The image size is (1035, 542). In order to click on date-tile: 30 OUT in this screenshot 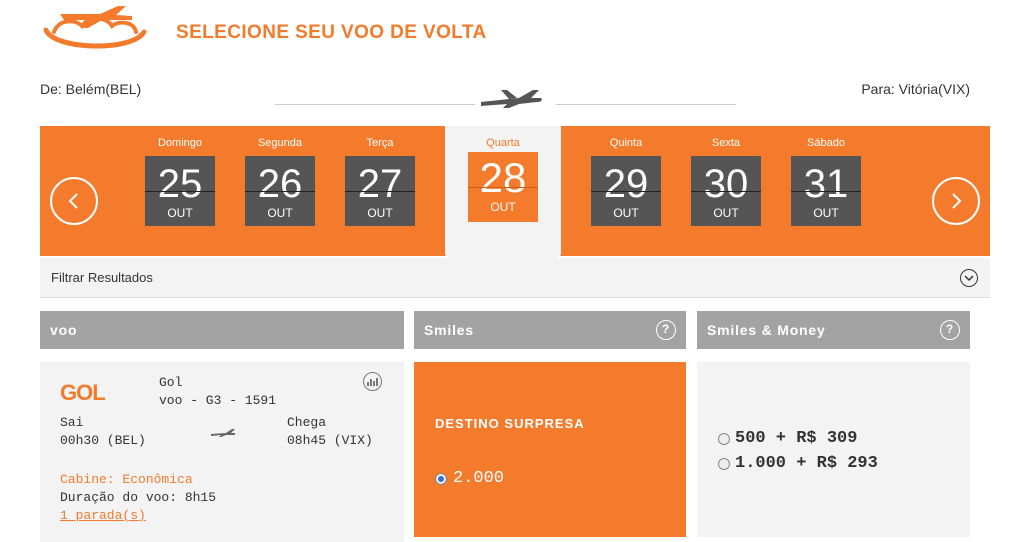, I will do `click(726, 191)`.